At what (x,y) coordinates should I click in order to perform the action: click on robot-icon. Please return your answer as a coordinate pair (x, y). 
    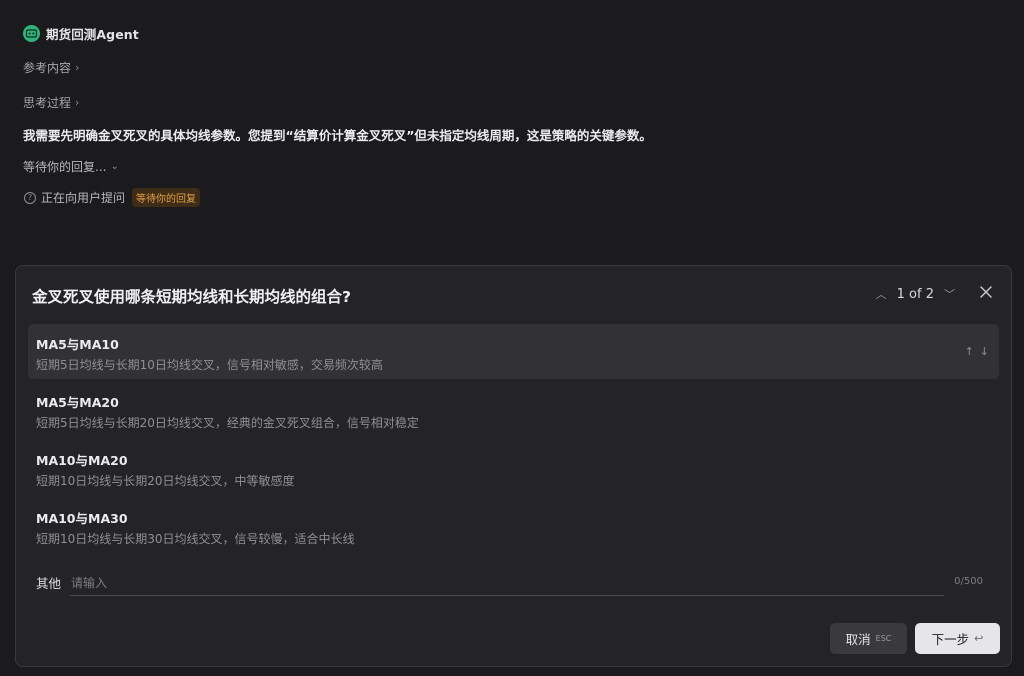
    Looking at the image, I should click on (31, 33).